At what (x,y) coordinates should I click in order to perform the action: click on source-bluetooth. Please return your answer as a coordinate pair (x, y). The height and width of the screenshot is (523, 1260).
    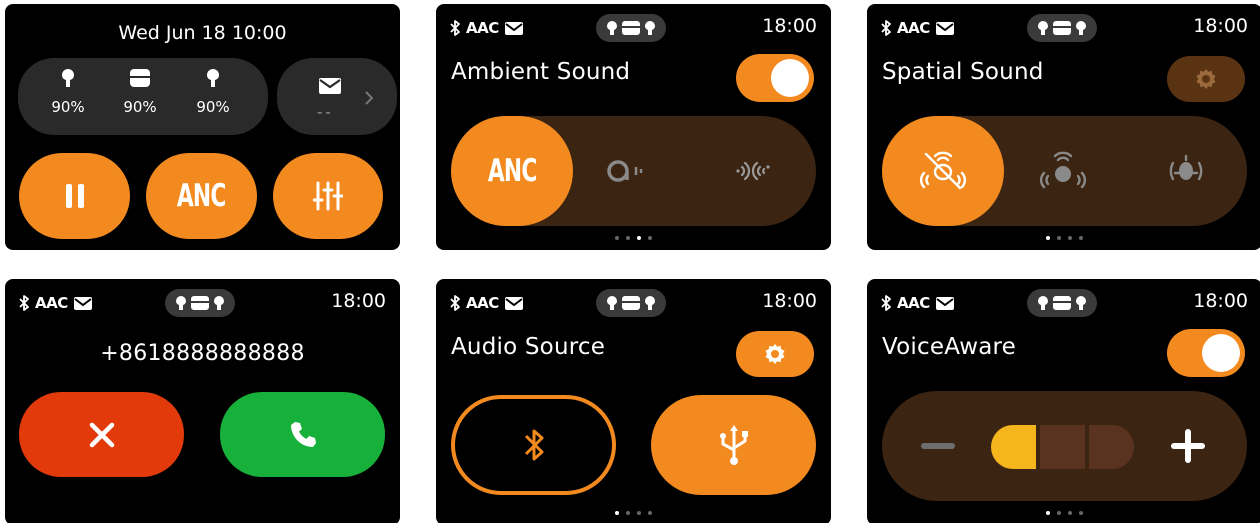
    Looking at the image, I should click on (533, 445).